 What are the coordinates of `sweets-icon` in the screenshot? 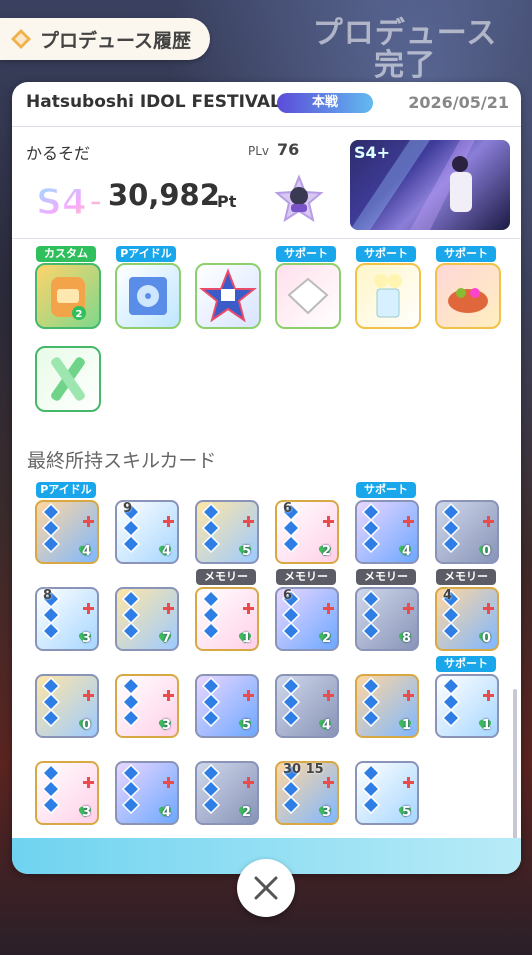 It's located at (468, 300).